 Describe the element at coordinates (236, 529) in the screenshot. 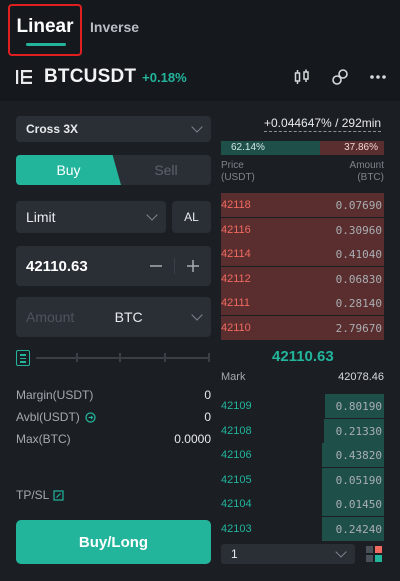

I see `row-price: 42103` at that location.